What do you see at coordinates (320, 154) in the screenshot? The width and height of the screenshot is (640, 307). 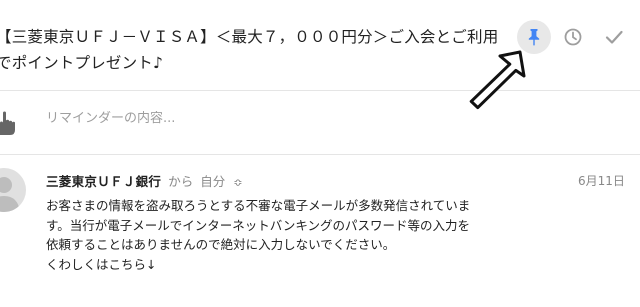 I see `reminder-divider` at bounding box center [320, 154].